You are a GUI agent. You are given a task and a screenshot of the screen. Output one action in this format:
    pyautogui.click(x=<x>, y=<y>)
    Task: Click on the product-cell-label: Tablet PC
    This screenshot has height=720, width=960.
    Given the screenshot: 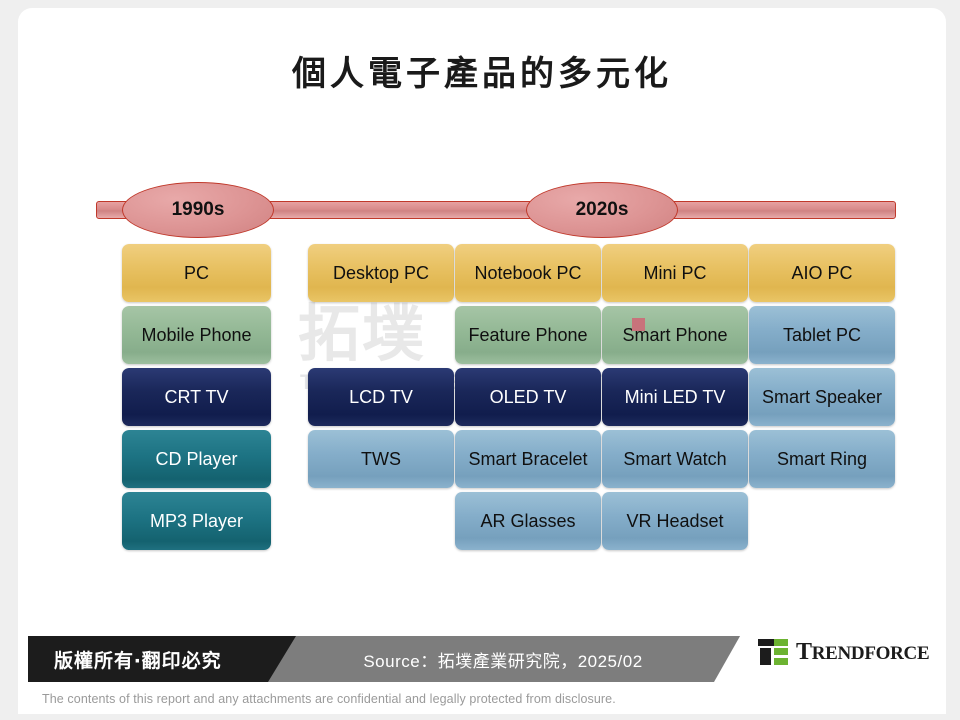 What is the action you would take?
    pyautogui.click(x=822, y=334)
    